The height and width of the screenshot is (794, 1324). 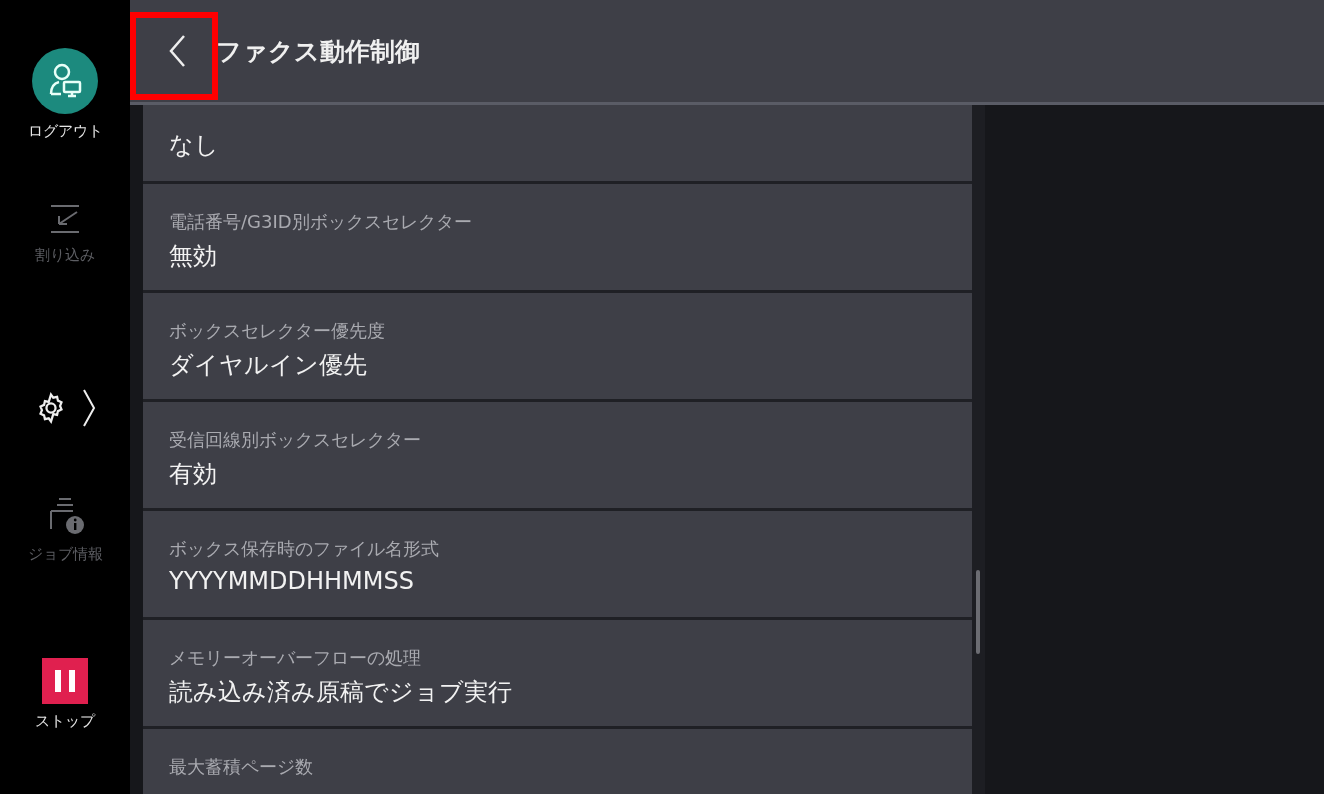 What do you see at coordinates (241, 767) in the screenshot?
I see `setting-label: 最大蓄積ページ数` at bounding box center [241, 767].